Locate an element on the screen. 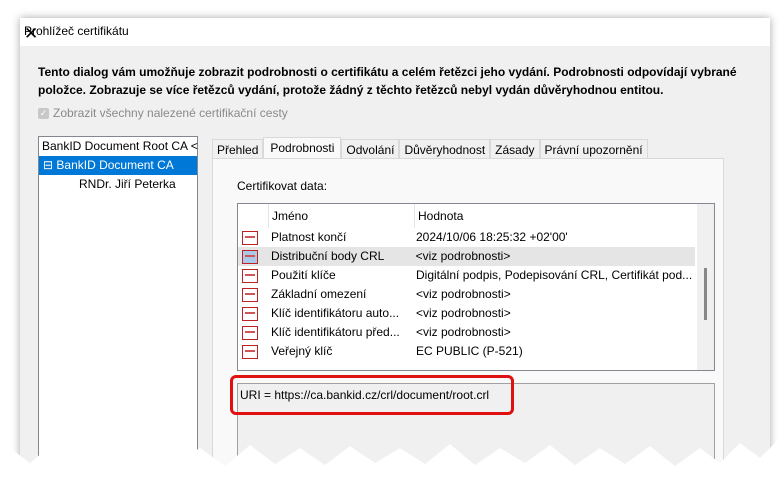 This screenshot has width=783, height=485. scrollbar-thumb is located at coordinates (705, 294).